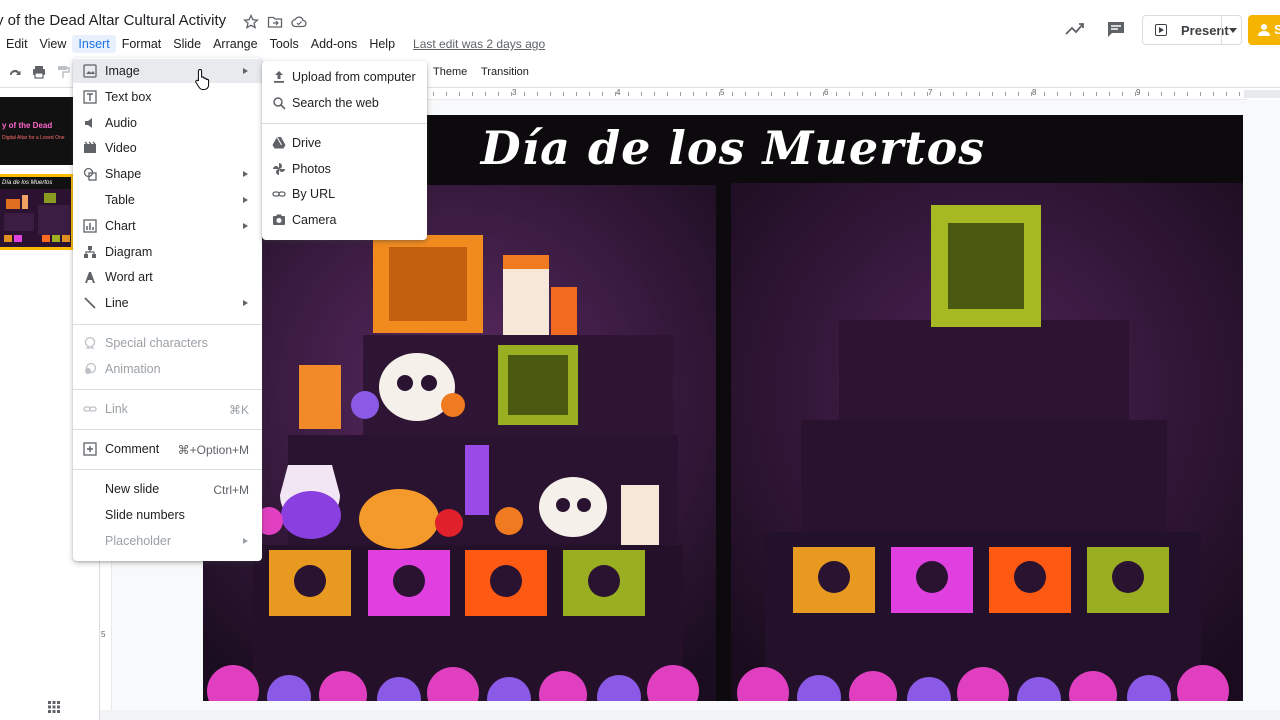  Describe the element at coordinates (1264, 30) in the screenshot. I see `share-button: S` at that location.